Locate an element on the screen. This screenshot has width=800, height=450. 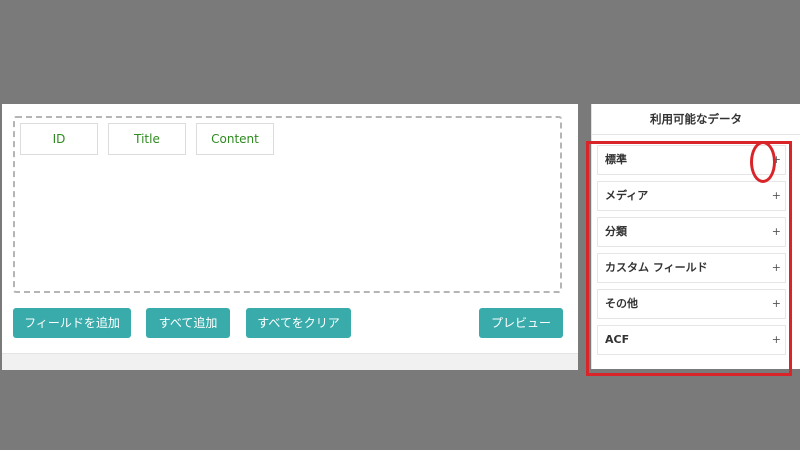
clear-all-button: すべてをクリア is located at coordinates (298, 323).